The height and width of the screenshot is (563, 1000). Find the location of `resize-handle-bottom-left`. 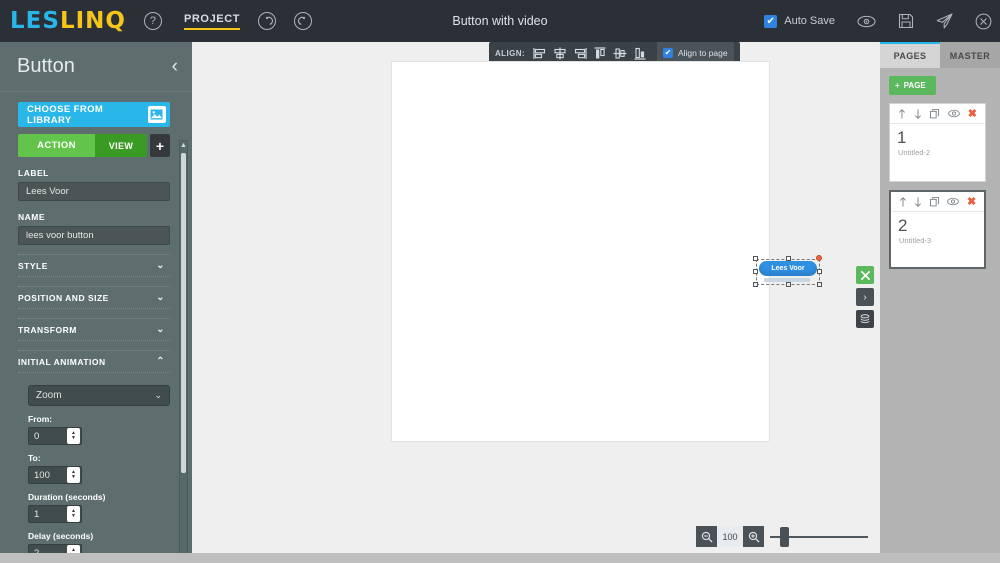

resize-handle-bottom-left is located at coordinates (755, 284).